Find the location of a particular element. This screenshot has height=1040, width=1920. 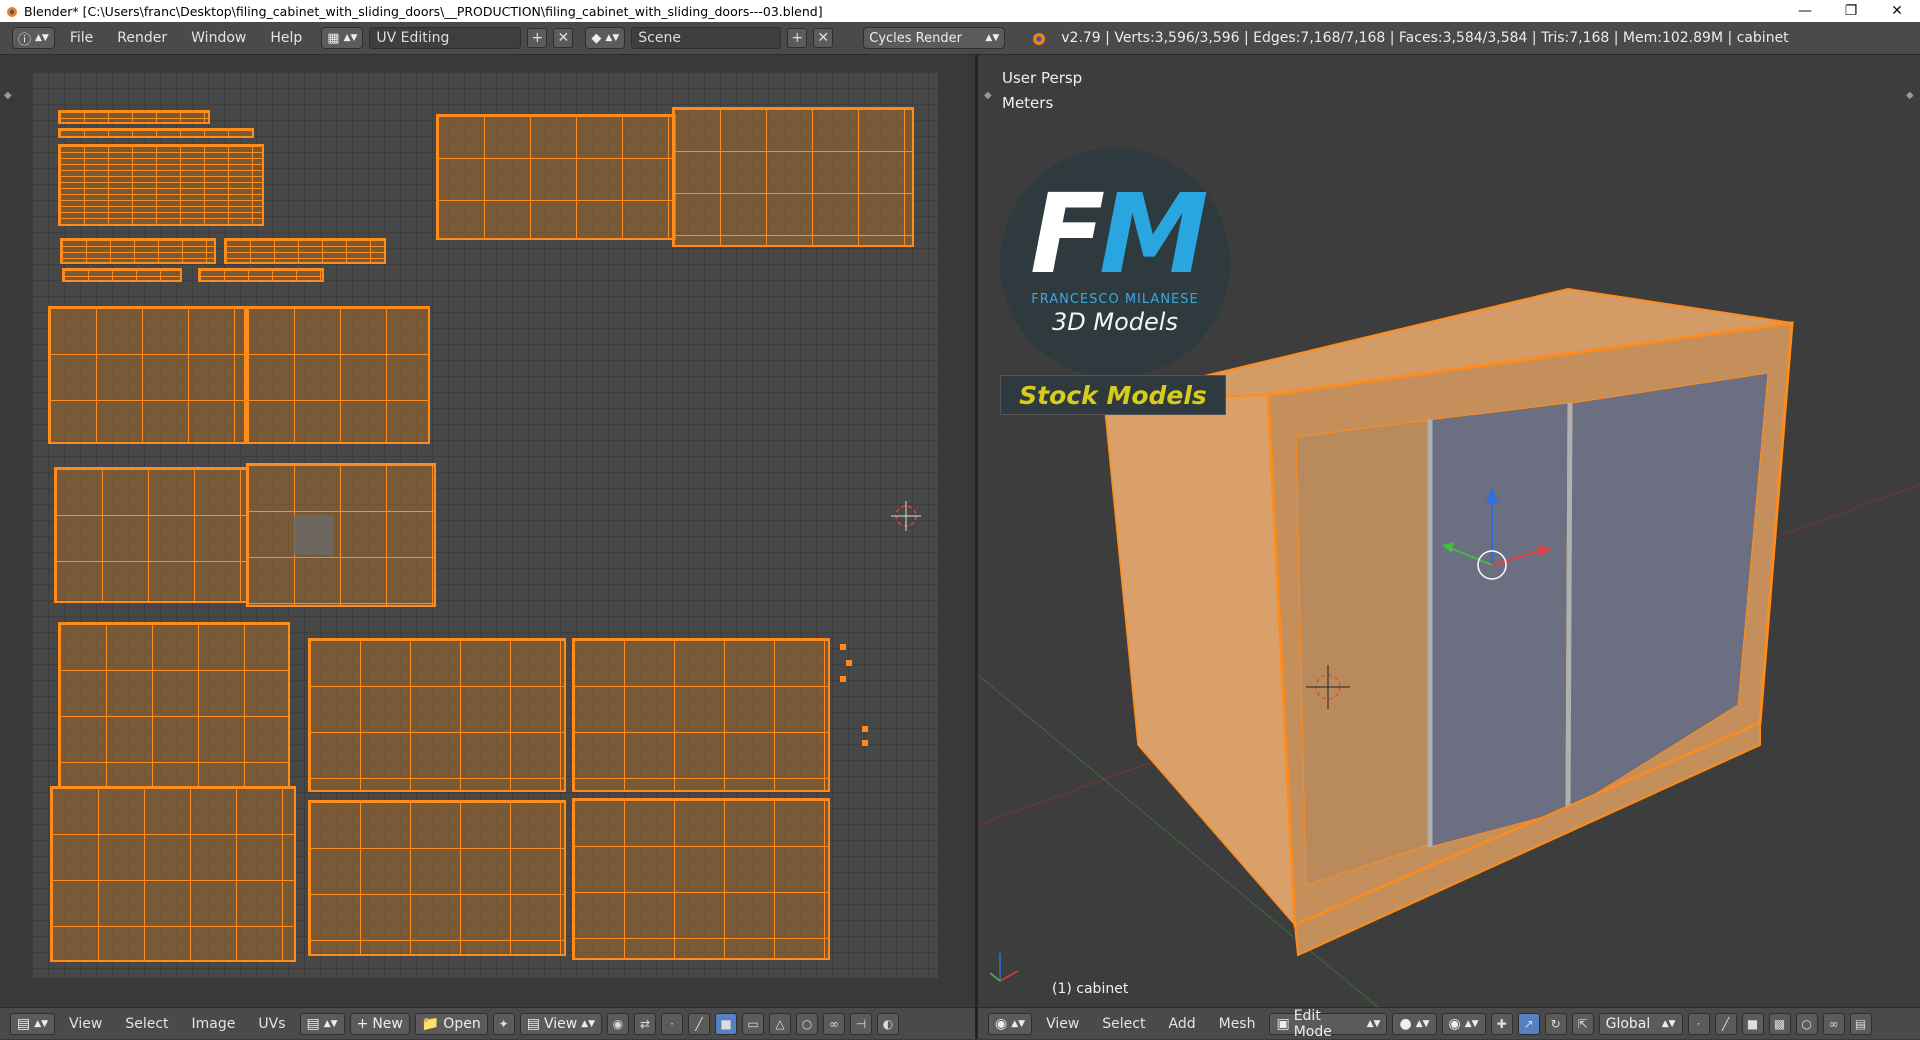

editor-type-button: ▤ ▲▼ is located at coordinates (33, 1023).